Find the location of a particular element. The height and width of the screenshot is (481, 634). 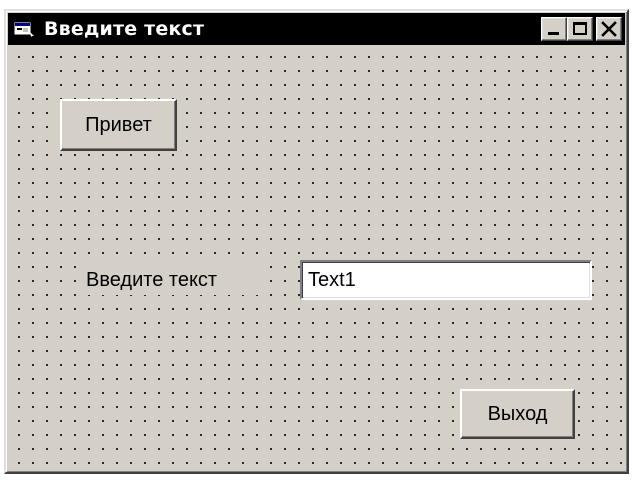

close-icon is located at coordinates (609, 29).